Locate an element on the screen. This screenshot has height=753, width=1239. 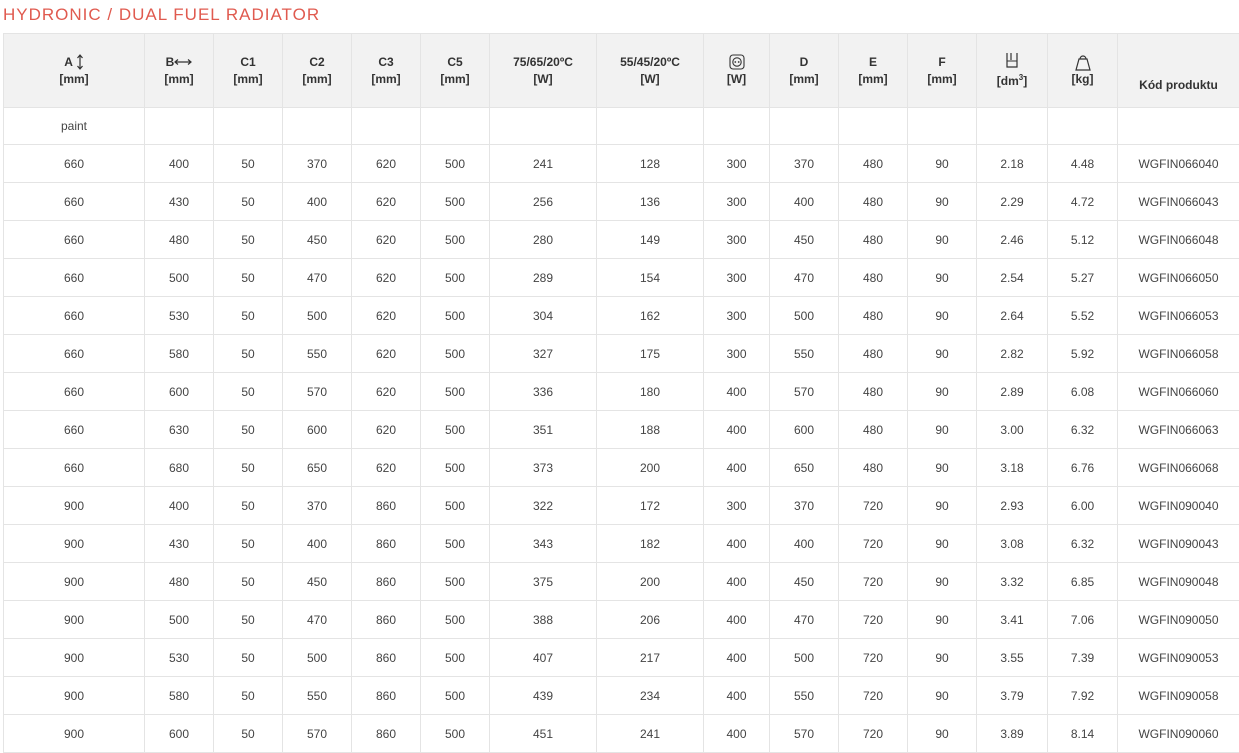
cell-power-55: 136 is located at coordinates (650, 202).